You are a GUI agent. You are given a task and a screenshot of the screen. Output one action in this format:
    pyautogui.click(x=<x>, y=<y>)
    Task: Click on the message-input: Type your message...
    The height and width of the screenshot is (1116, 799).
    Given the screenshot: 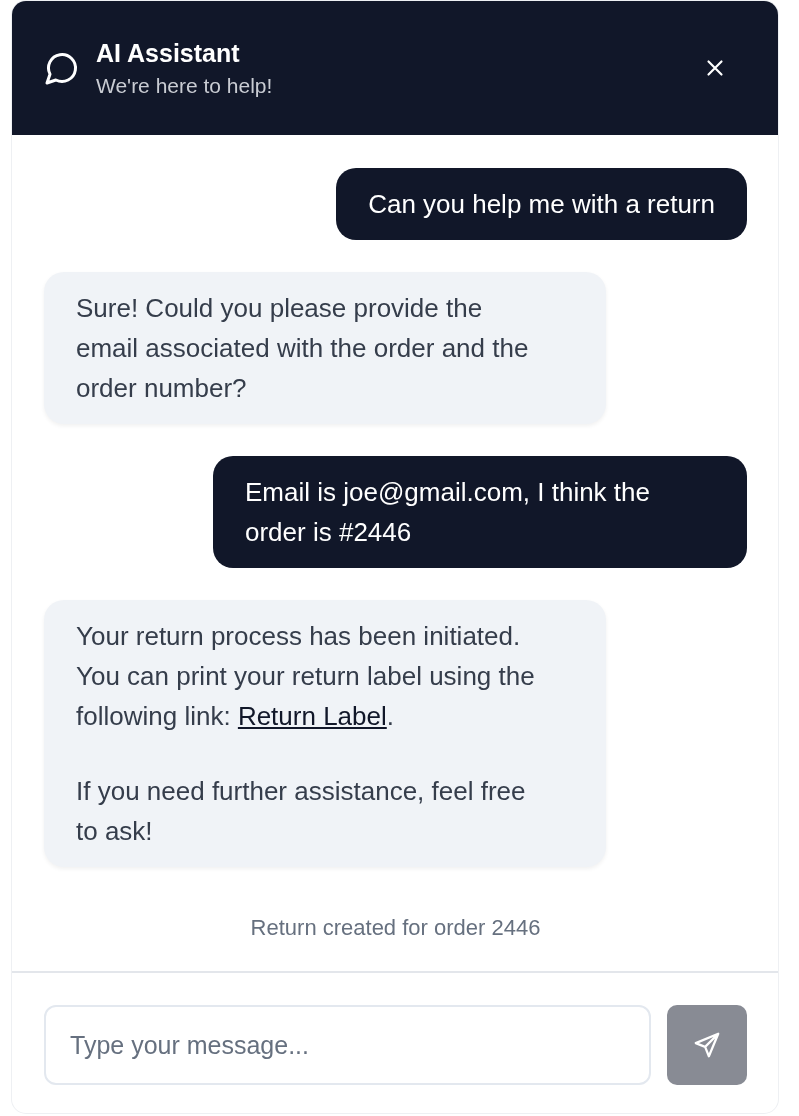 What is the action you would take?
    pyautogui.click(x=347, y=1045)
    